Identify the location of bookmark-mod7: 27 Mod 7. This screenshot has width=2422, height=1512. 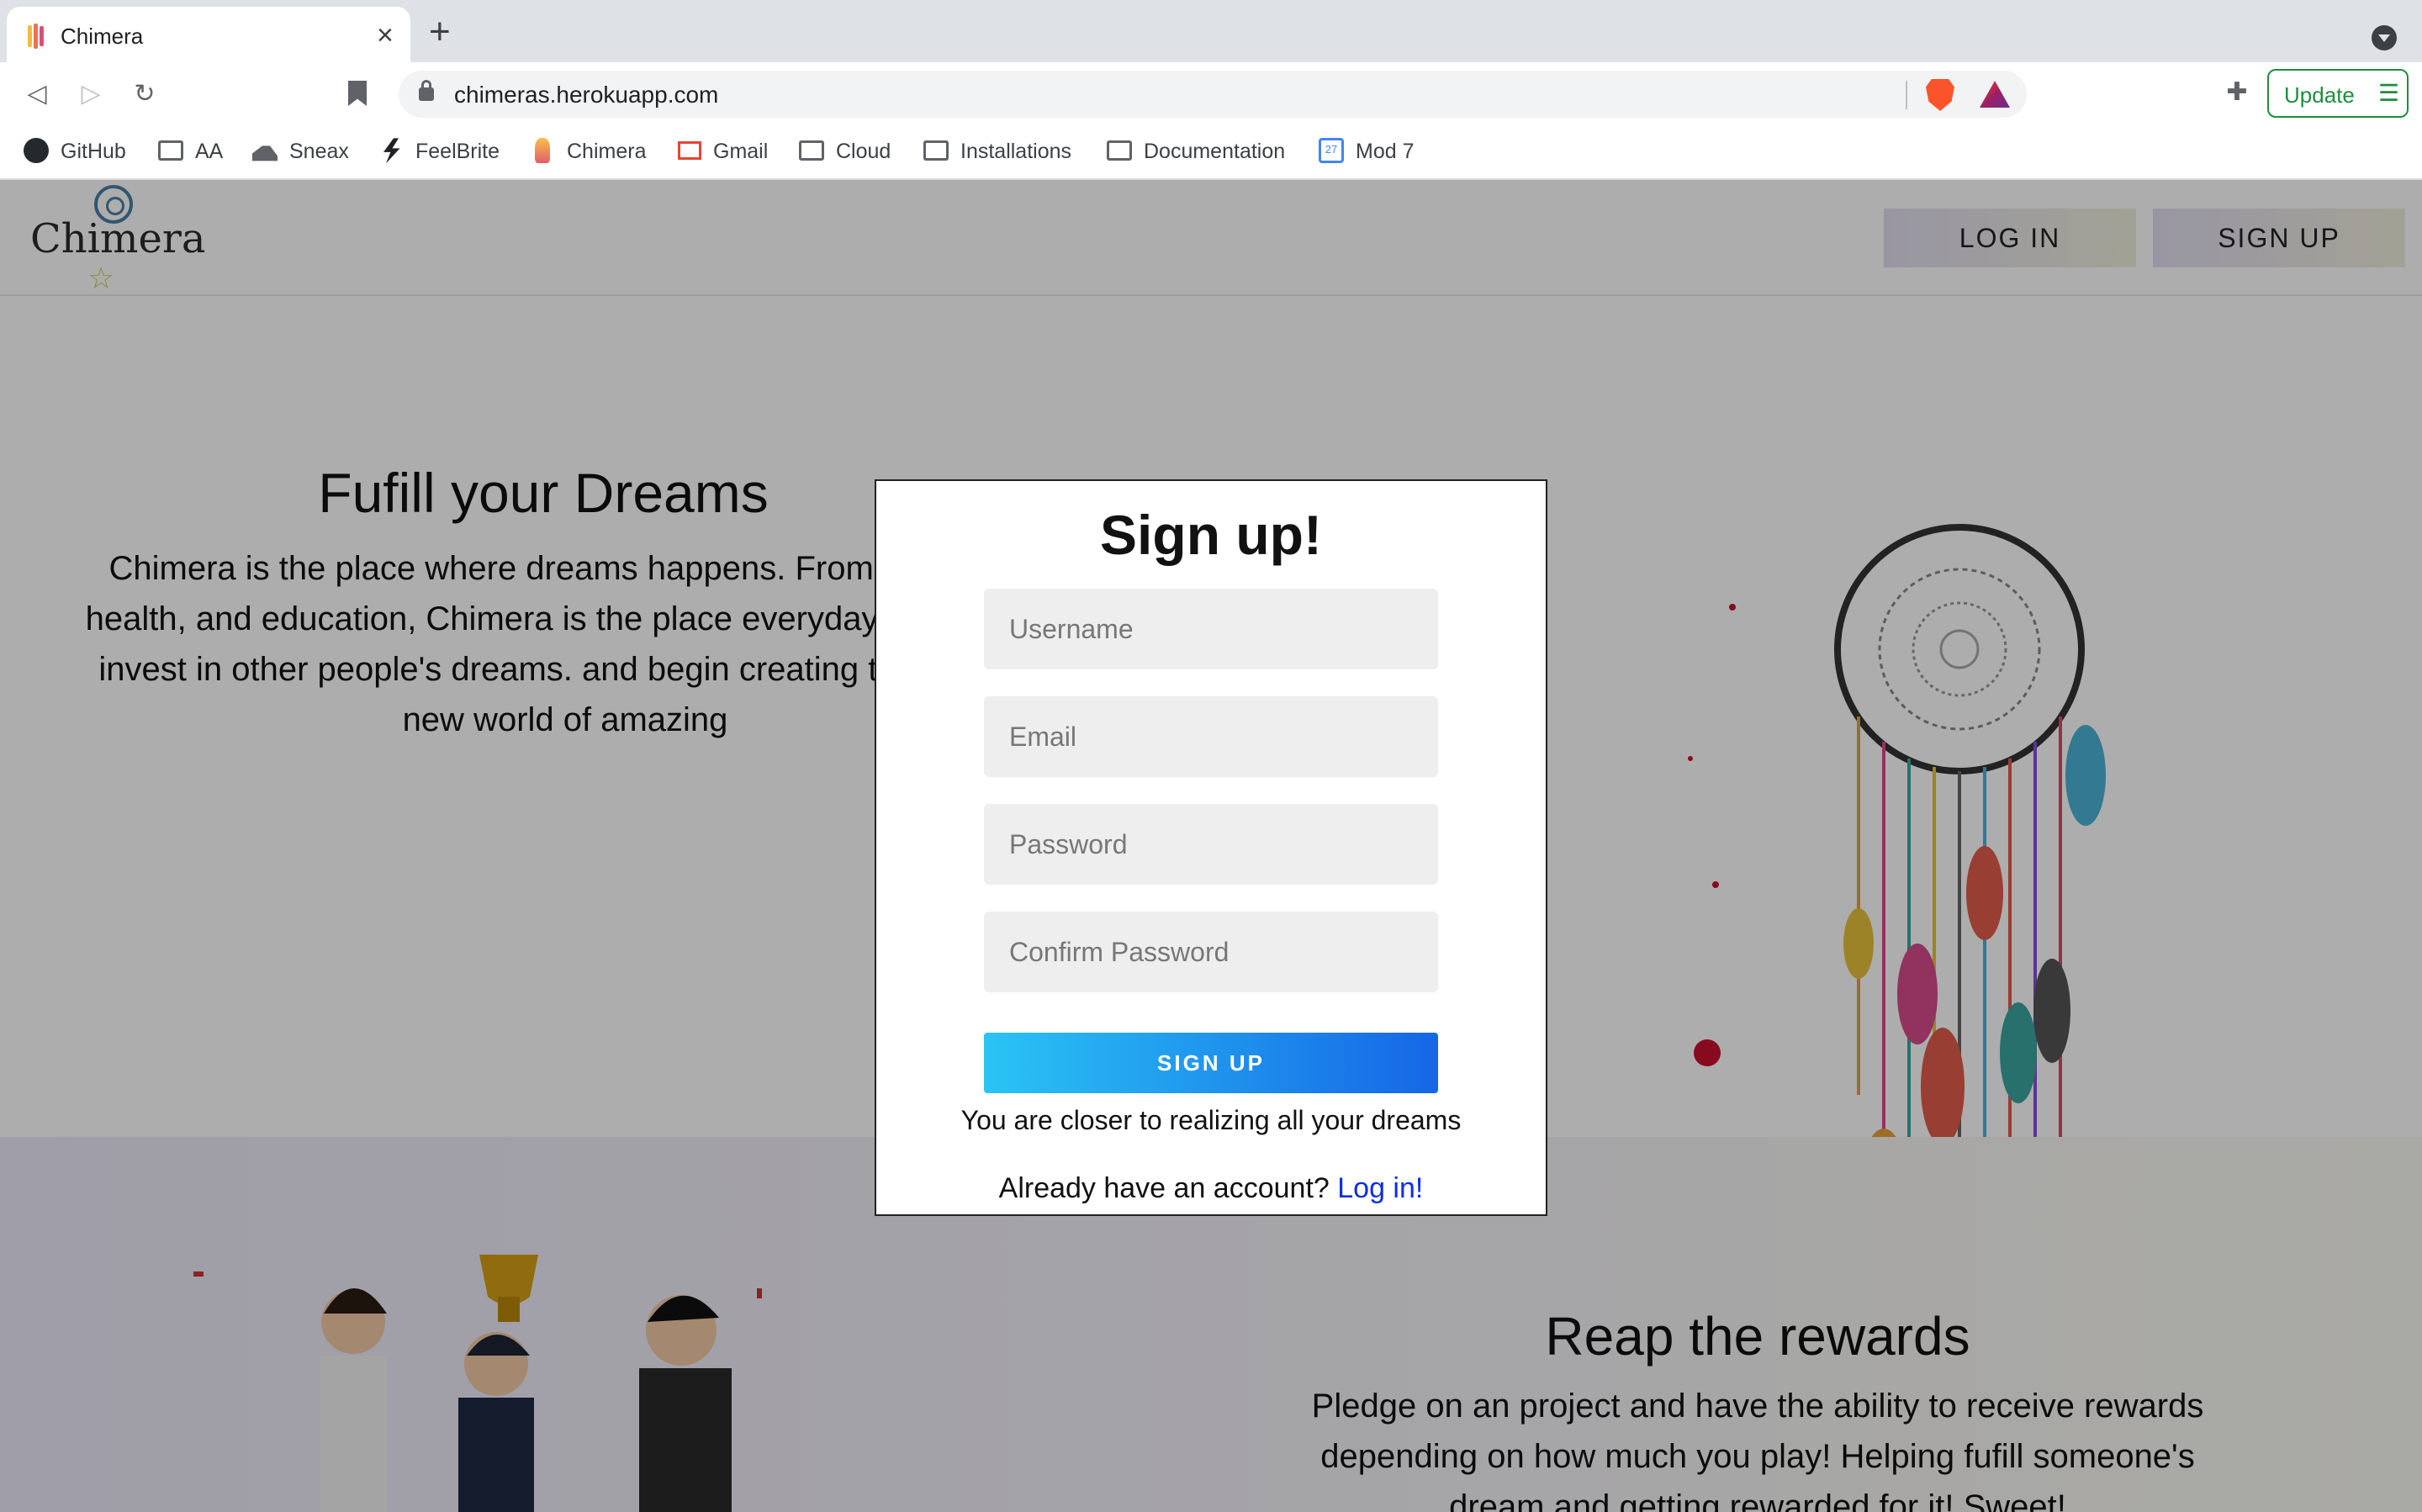
(1366, 151).